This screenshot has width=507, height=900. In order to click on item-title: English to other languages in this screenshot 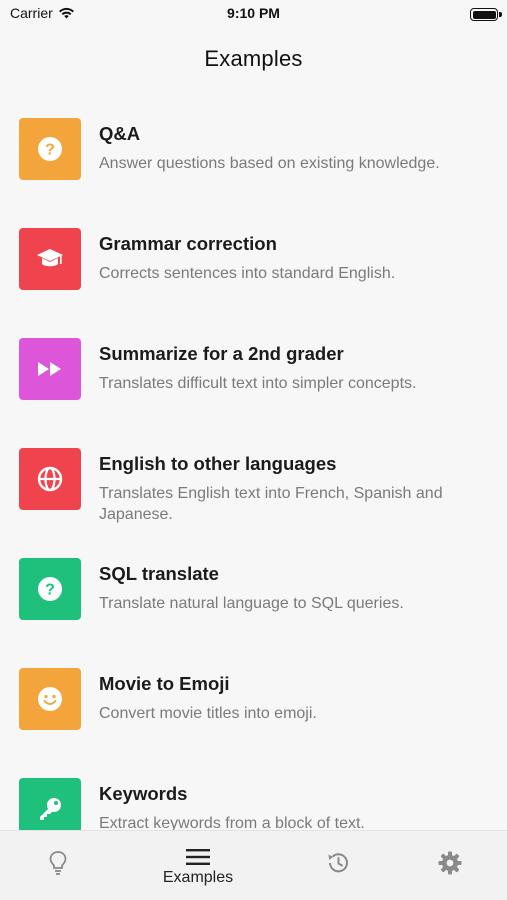, I will do `click(218, 463)`.